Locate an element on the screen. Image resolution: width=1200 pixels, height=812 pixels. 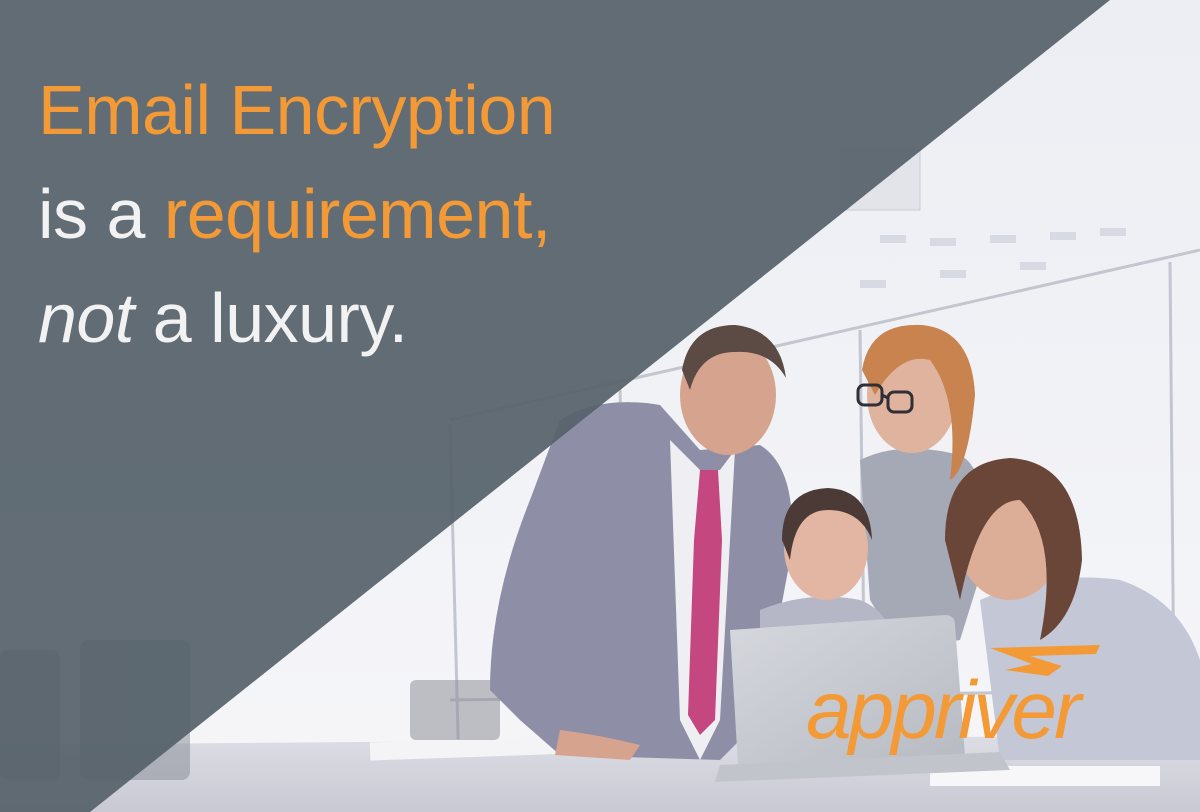
headline-line-1: Email Encryption is located at coordinates (297, 110).